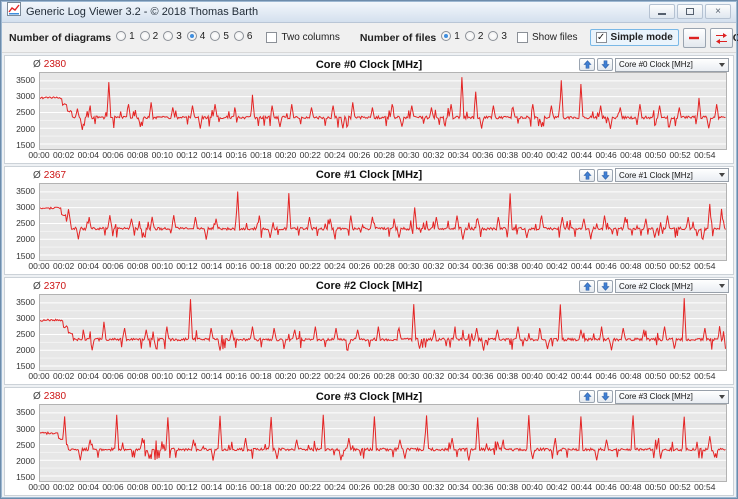 The height and width of the screenshot is (499, 738). I want to click on x-tick-label: 00:18, so click(261, 154).